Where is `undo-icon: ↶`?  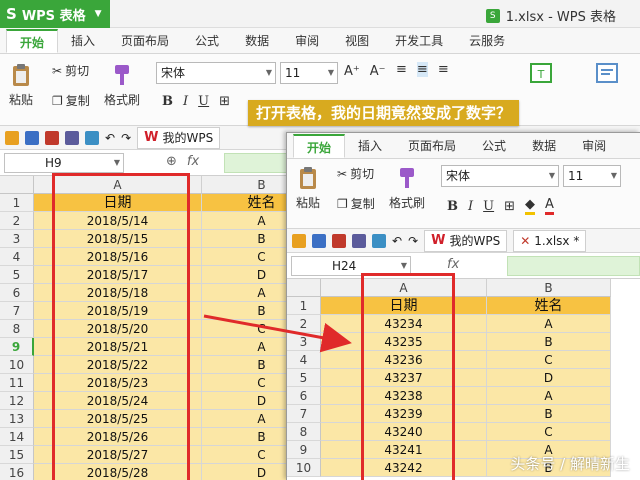
undo-icon: ↶ is located at coordinates (397, 241).